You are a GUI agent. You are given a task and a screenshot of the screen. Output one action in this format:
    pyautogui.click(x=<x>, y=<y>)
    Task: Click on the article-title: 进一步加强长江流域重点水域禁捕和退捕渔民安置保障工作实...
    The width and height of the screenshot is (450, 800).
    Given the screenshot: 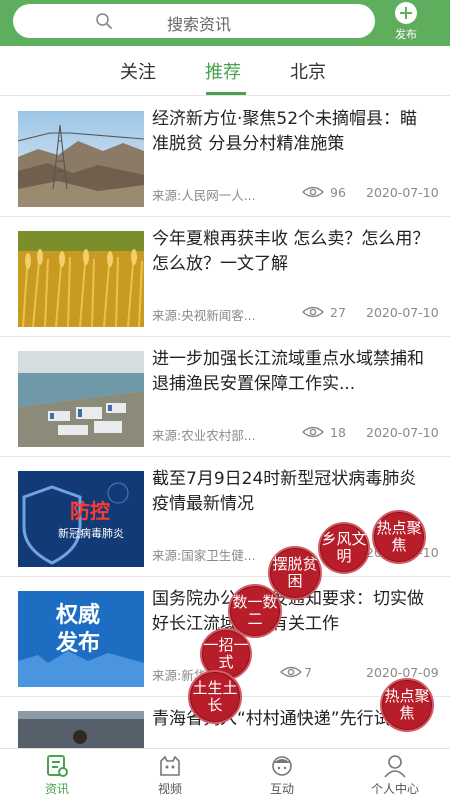 What is the action you would take?
    pyautogui.click(x=288, y=371)
    